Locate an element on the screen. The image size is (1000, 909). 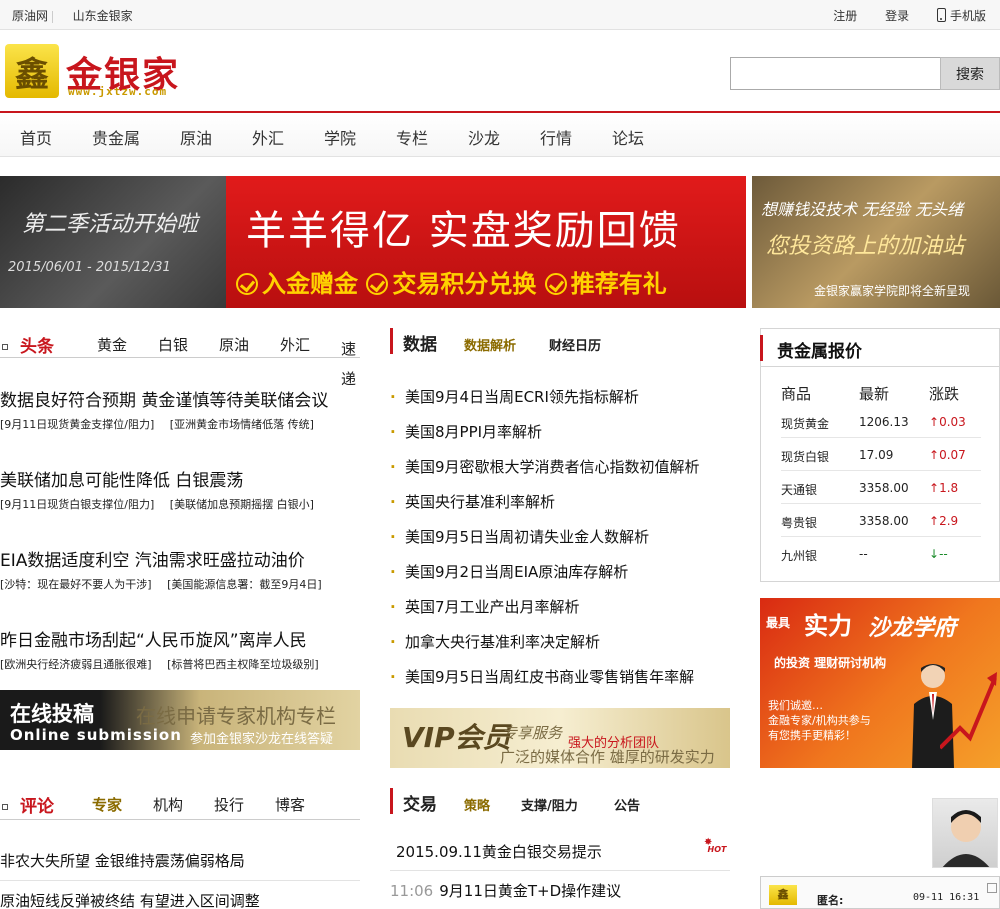
price-row: 现货黄金 1206.13 ↑0.03 is located at coordinates (881, 421).